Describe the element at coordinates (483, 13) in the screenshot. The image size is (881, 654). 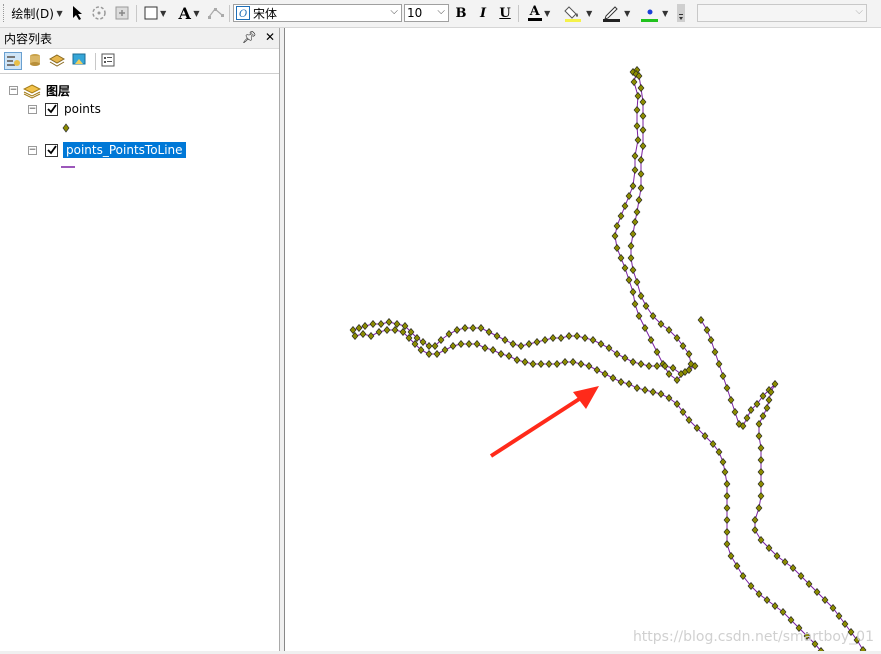
I see `italic-button: I` at that location.